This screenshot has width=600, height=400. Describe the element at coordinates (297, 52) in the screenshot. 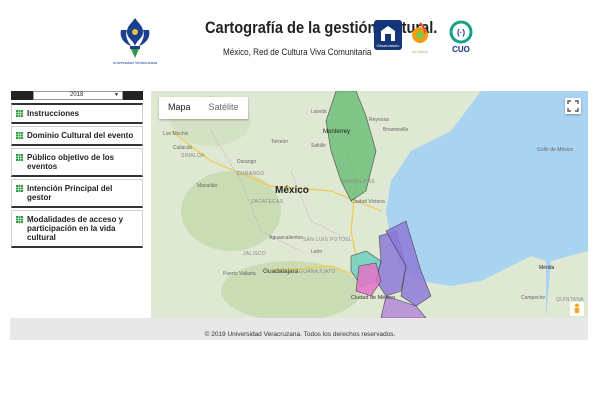

I see `page-subtitle: México, Red de Cultura Viva Comunitaria` at that location.